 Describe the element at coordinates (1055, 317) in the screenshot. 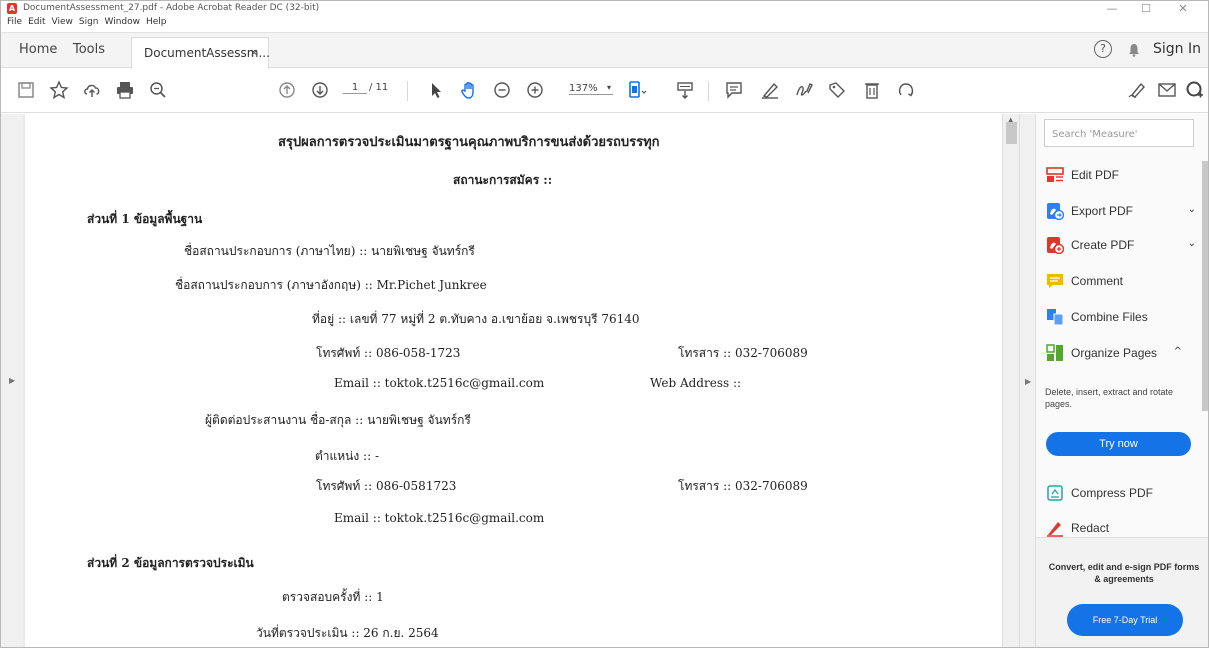

I see `combine-files-icon` at that location.